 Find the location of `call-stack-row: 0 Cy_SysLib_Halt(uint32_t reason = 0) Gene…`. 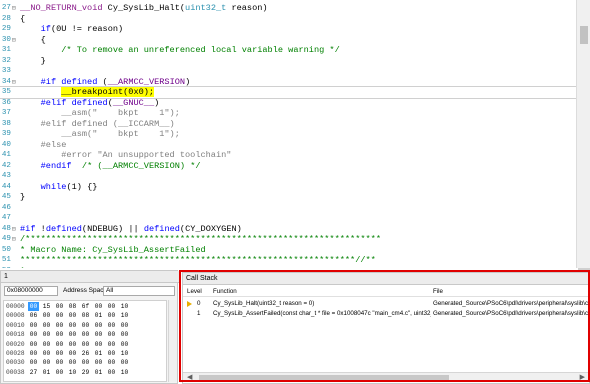

call-stack-row: 0 Cy_SysLib_Halt(uint32_t reason = 0) Gene… is located at coordinates (386, 304).